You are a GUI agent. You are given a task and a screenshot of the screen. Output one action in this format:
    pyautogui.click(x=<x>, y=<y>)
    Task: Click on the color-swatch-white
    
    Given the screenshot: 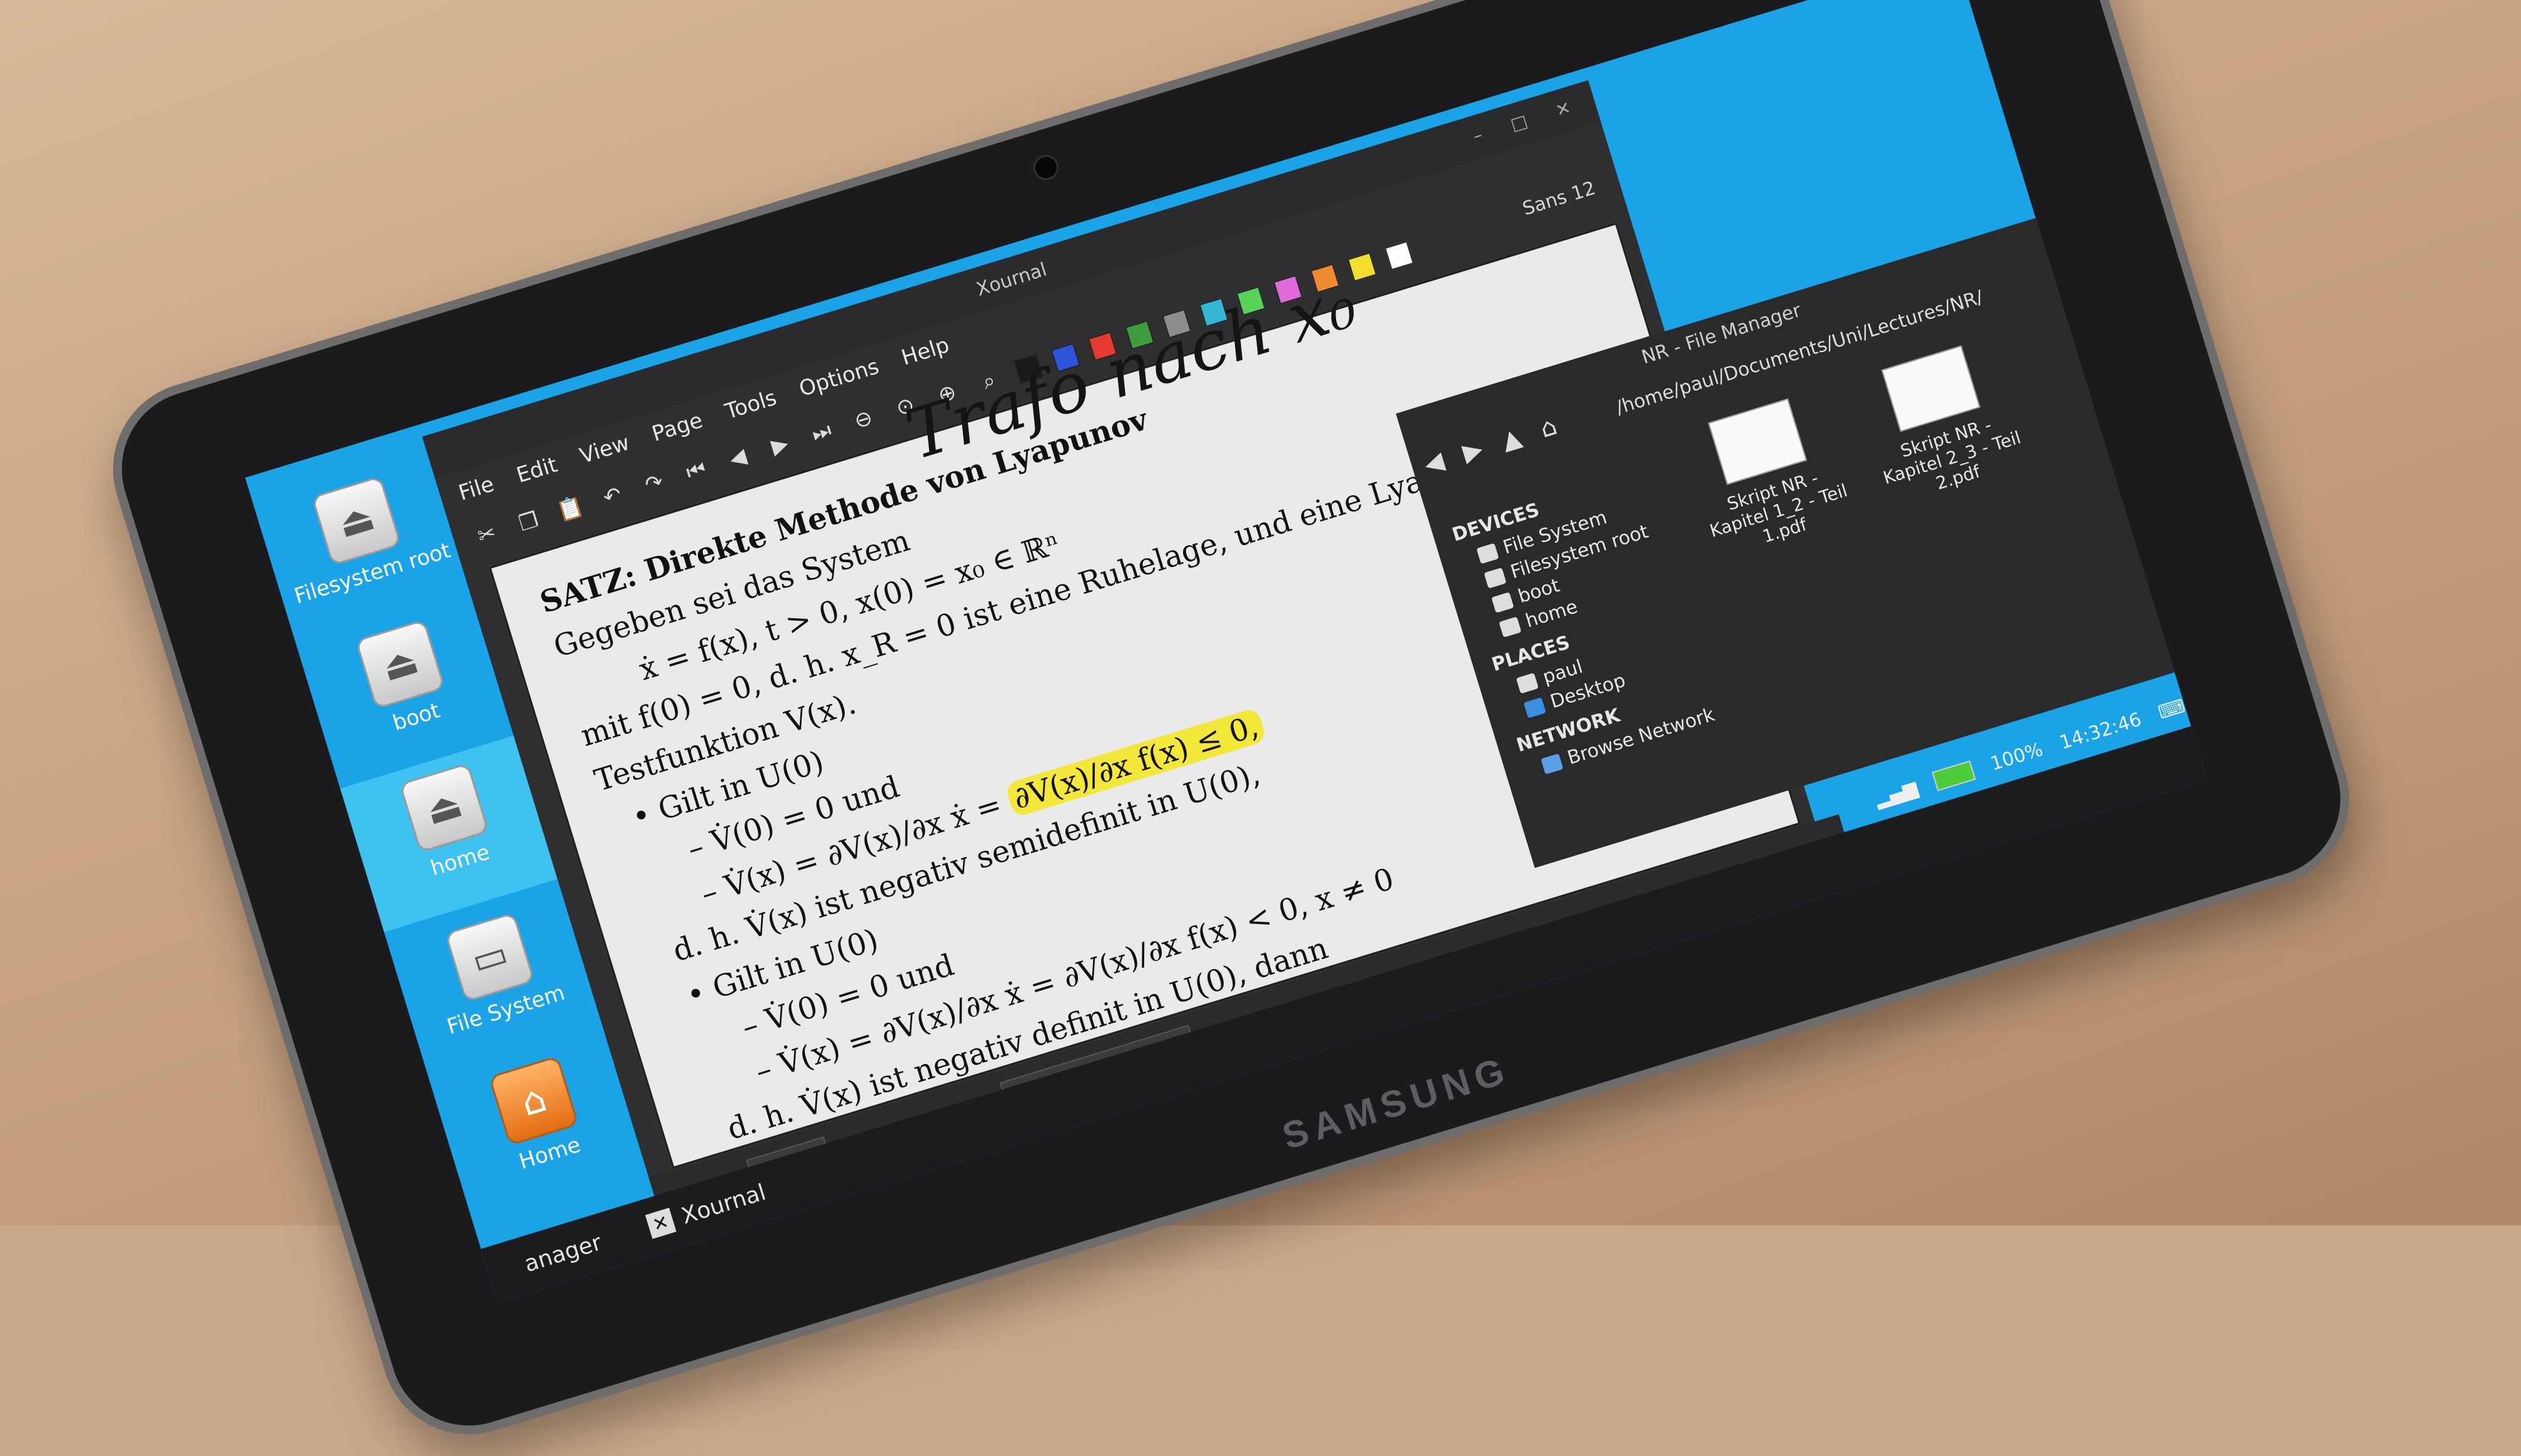 What is the action you would take?
    pyautogui.click(x=1399, y=256)
    